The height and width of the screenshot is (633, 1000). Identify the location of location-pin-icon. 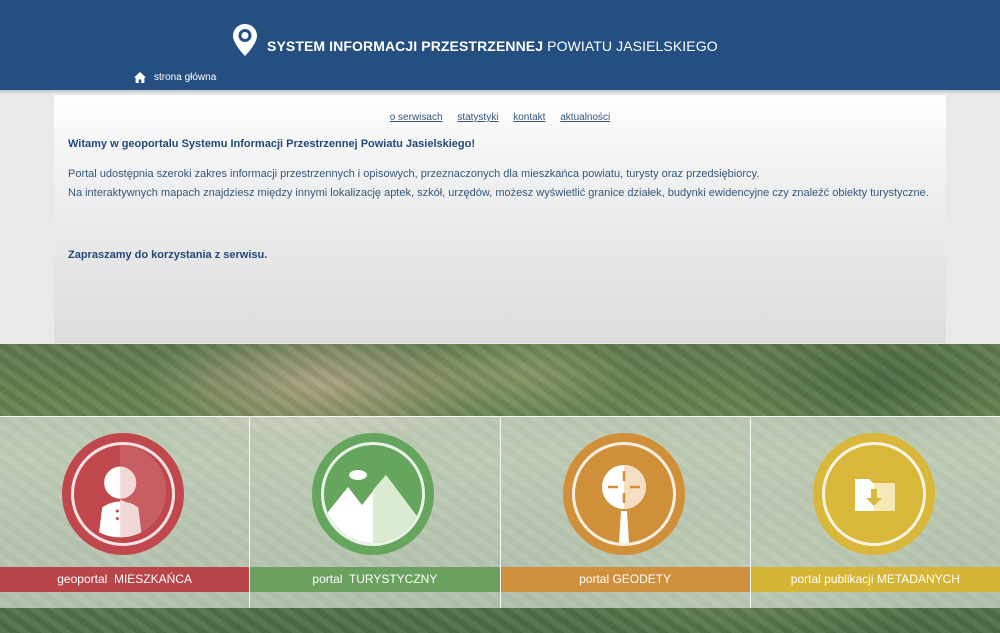
(245, 40).